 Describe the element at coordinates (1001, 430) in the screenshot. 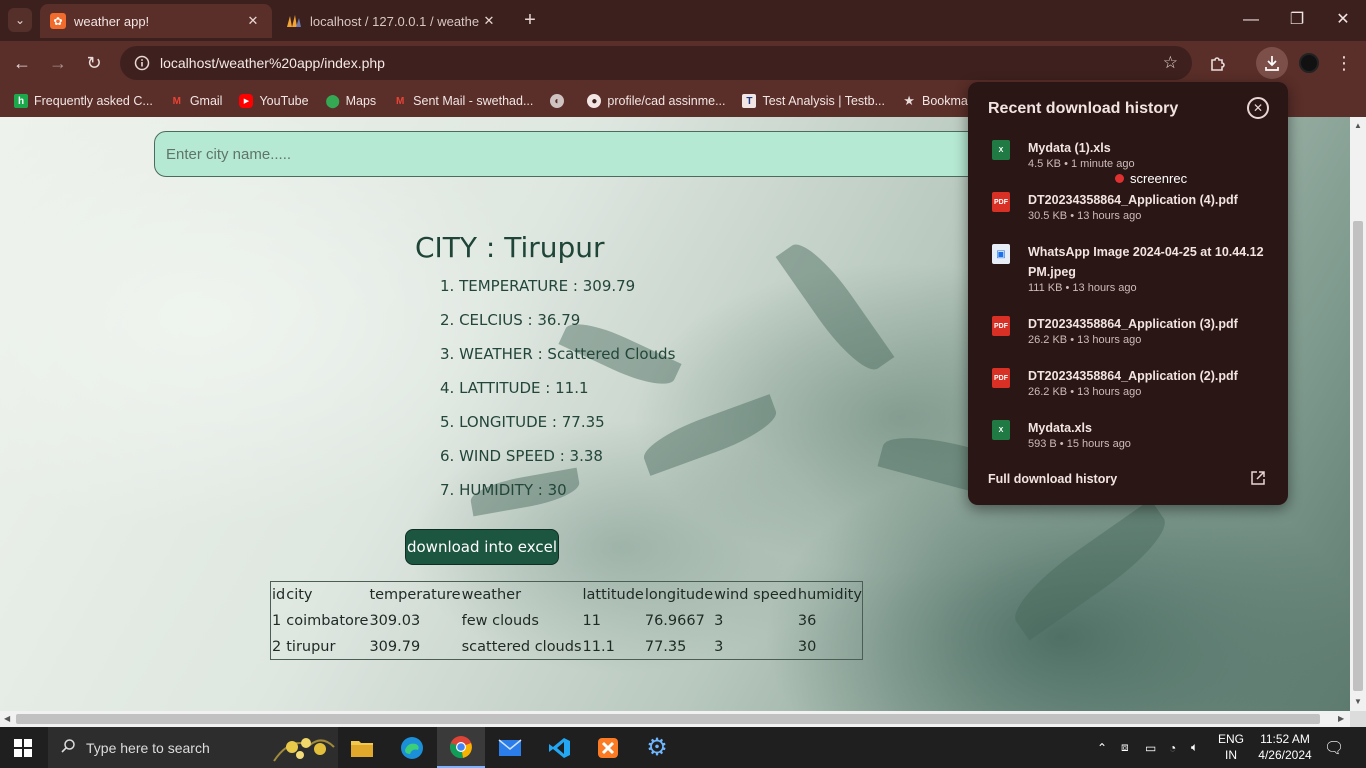

I see `excel-file-icon: X` at that location.